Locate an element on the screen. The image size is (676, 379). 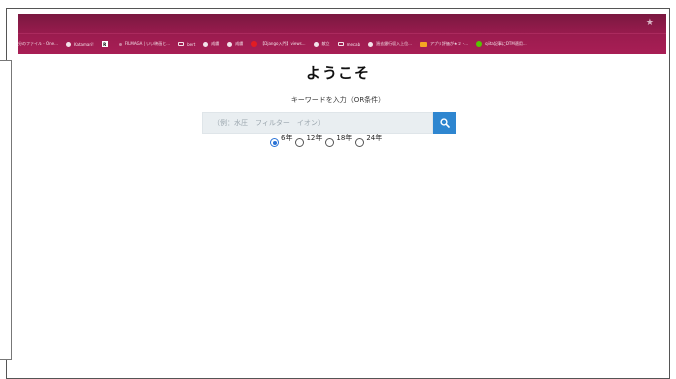
search-label: キーワードを入力（OR条件） is located at coordinates (338, 100).